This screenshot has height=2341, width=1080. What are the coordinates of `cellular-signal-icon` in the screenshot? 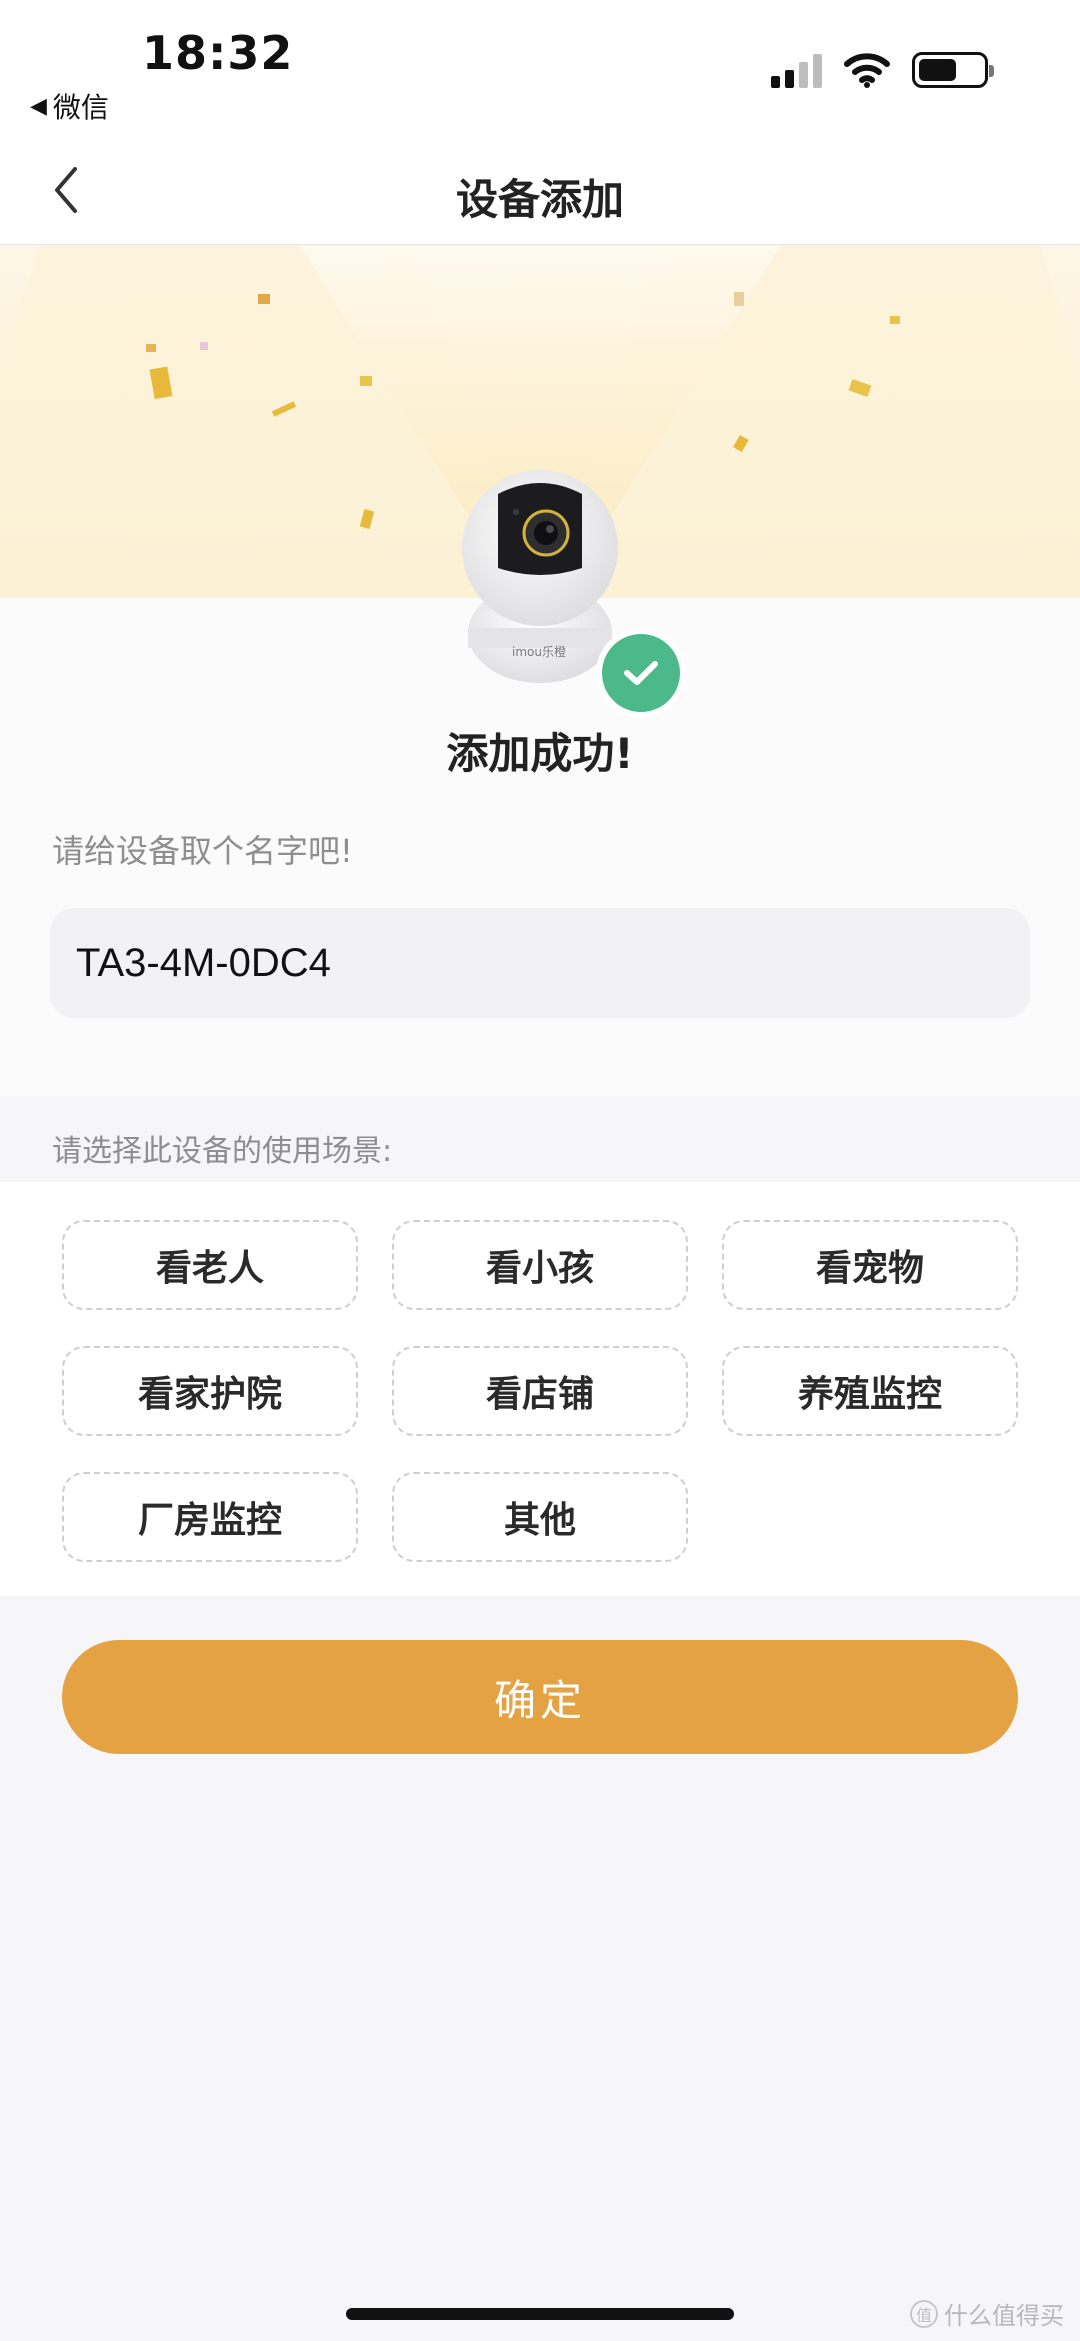 It's located at (796, 70).